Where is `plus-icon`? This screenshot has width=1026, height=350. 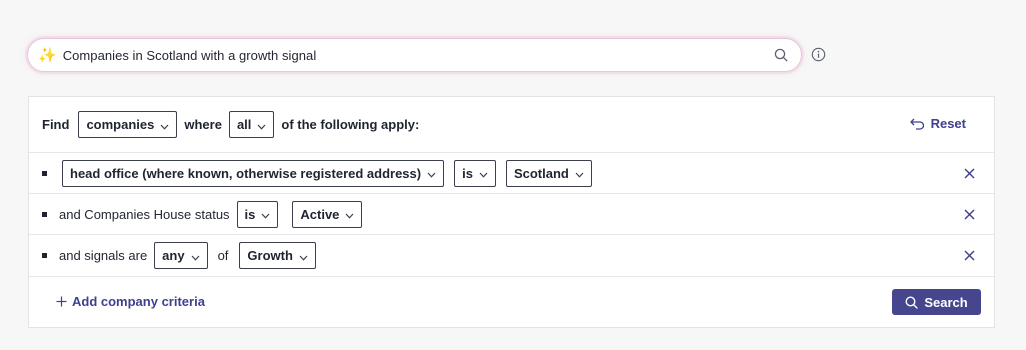
plus-icon is located at coordinates (61, 301).